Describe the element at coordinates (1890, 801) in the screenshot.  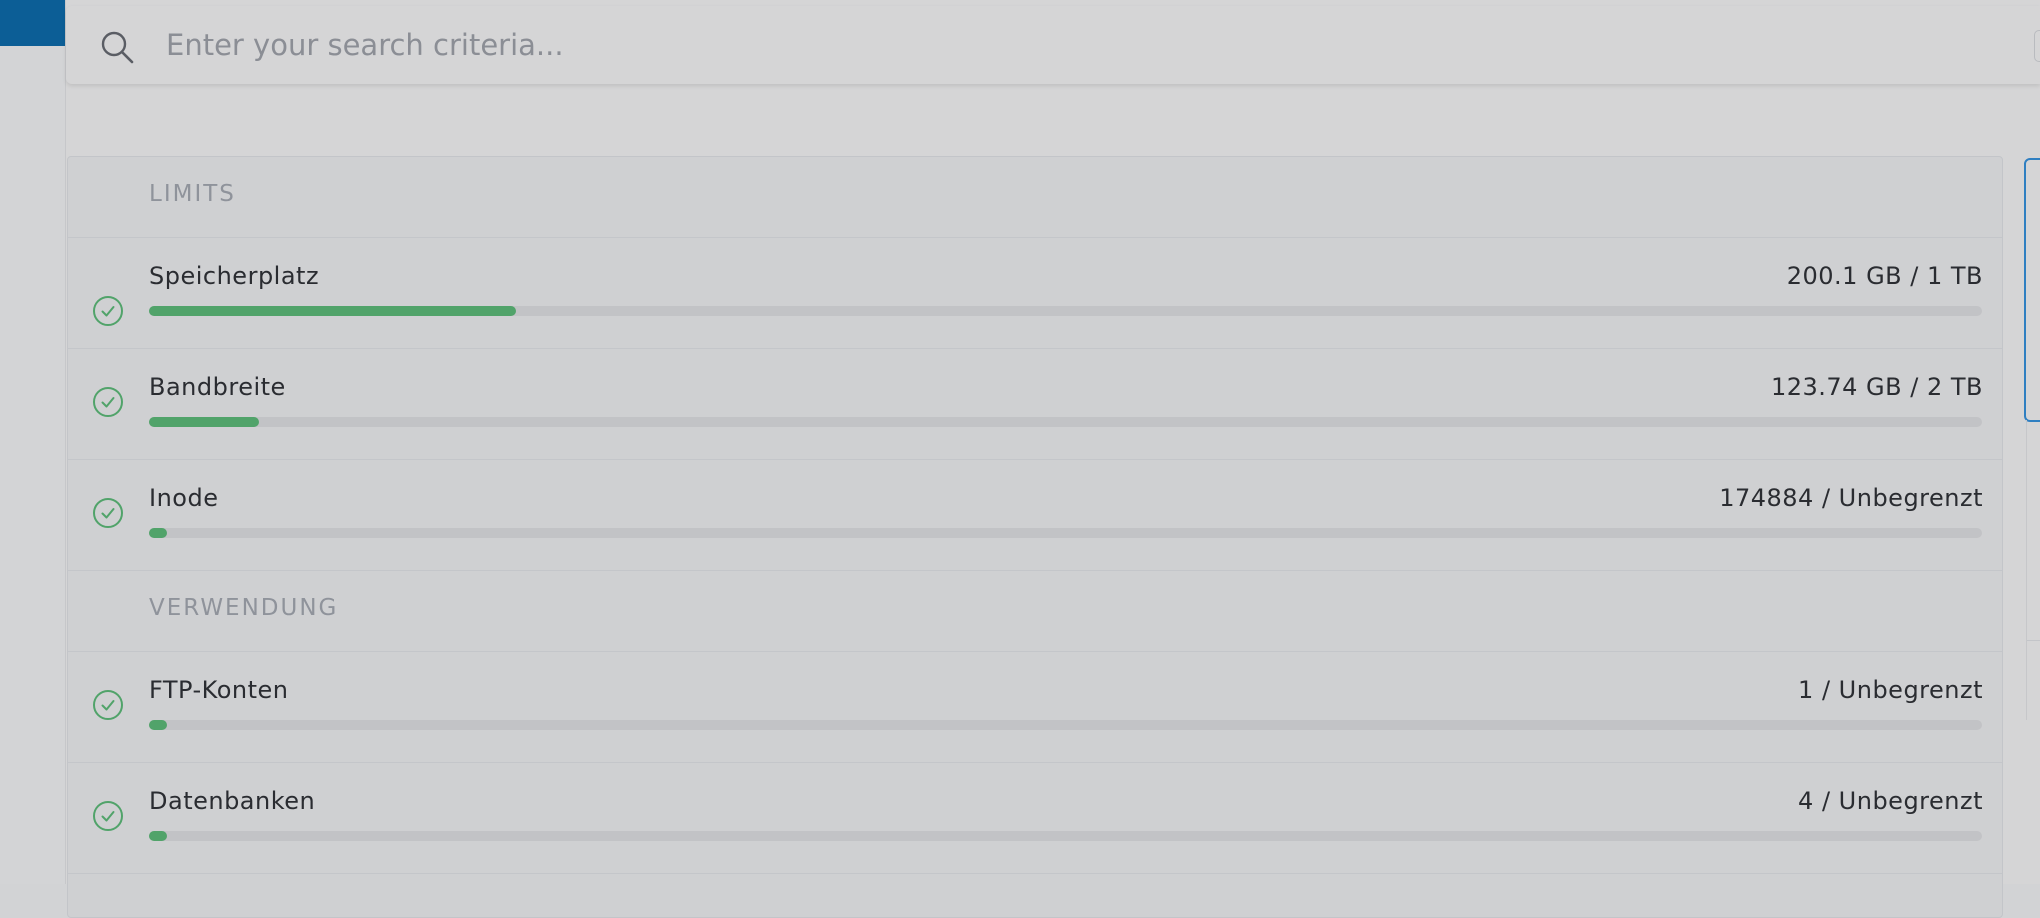
I see `usage-value: 4 / Unbegrenzt` at that location.